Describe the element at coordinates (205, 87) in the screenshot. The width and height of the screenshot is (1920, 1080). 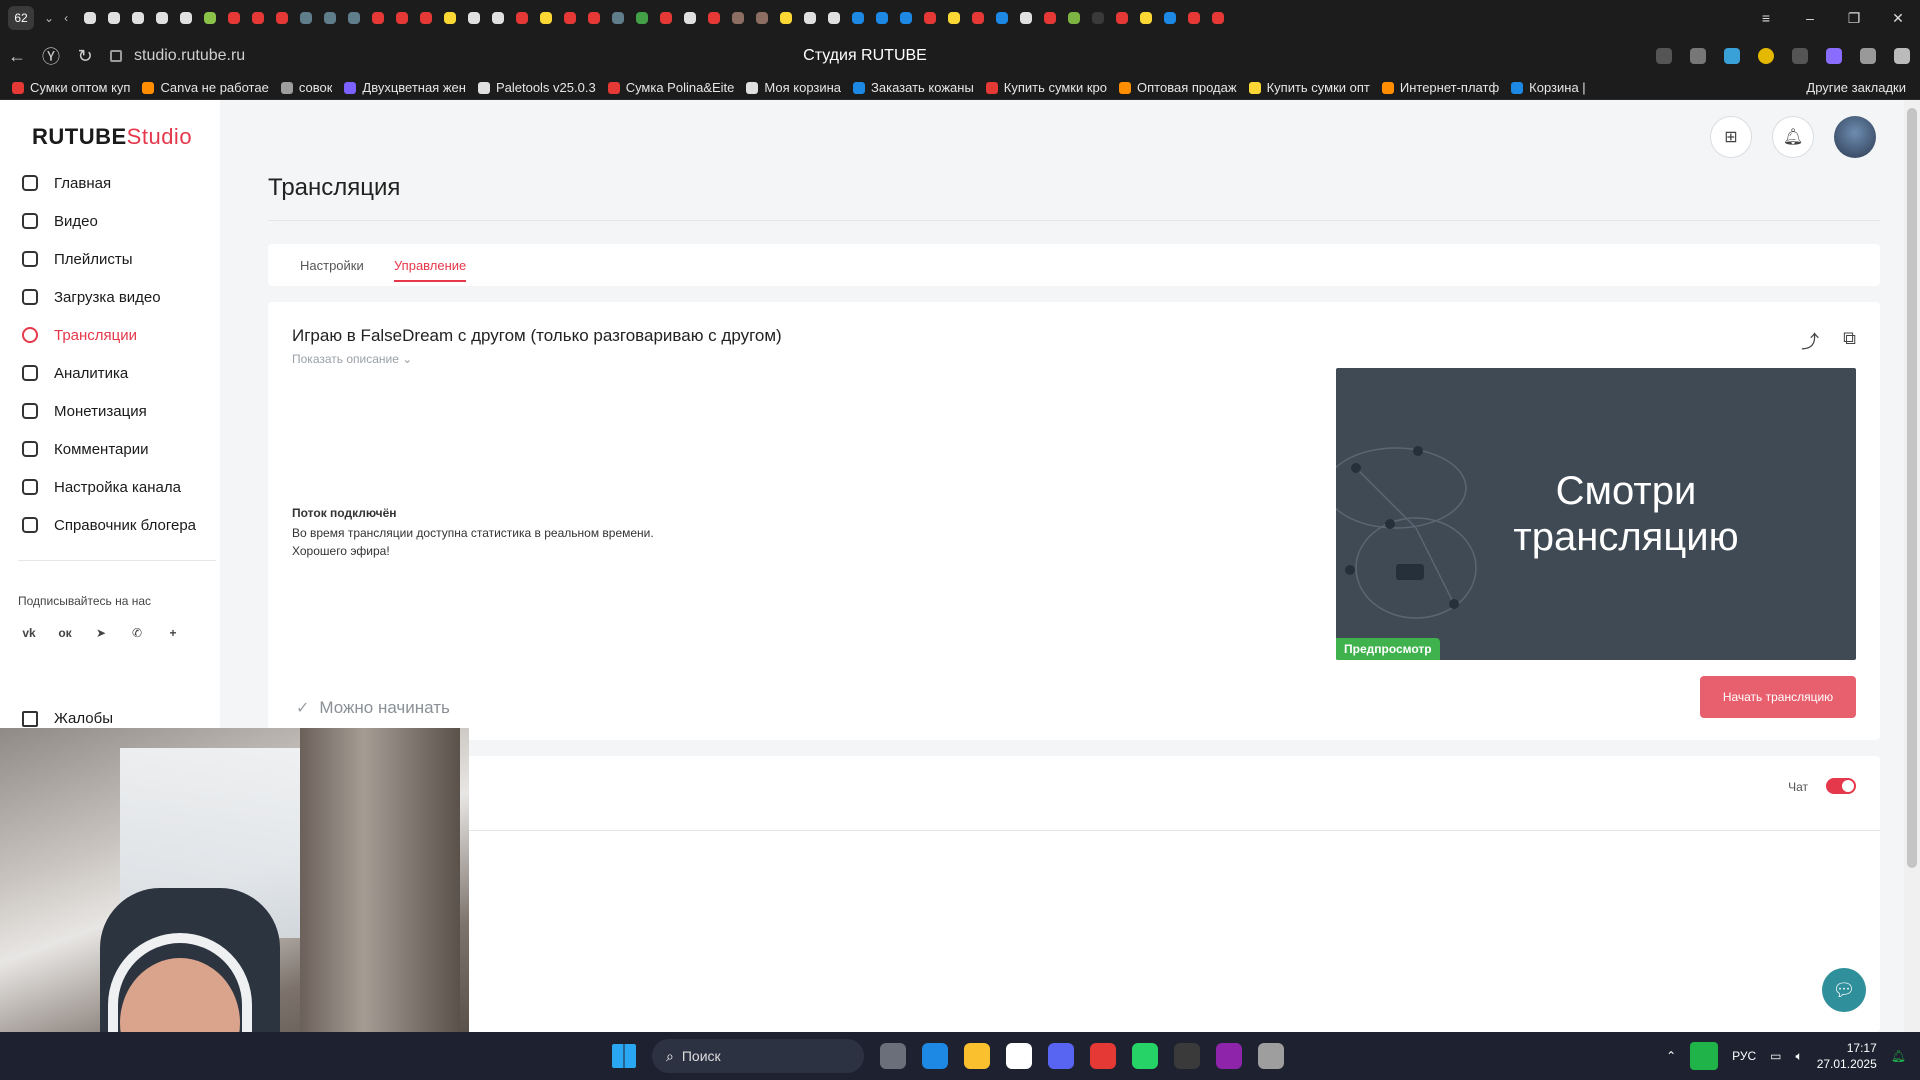
I see `bookmark-item: Canva не работае` at that location.